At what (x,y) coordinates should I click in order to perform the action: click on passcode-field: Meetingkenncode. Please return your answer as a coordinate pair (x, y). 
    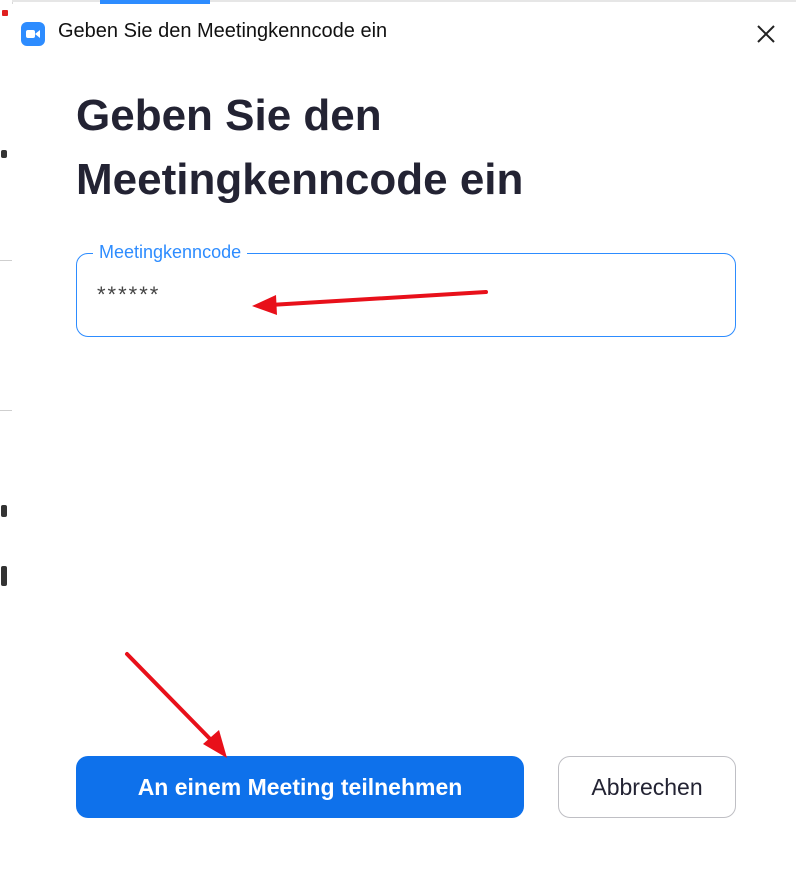
    Looking at the image, I should click on (406, 289).